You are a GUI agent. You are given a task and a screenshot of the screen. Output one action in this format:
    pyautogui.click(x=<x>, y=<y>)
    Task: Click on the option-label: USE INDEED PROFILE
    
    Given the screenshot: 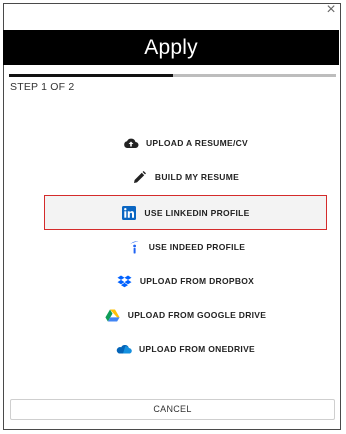 What is the action you would take?
    pyautogui.click(x=197, y=247)
    